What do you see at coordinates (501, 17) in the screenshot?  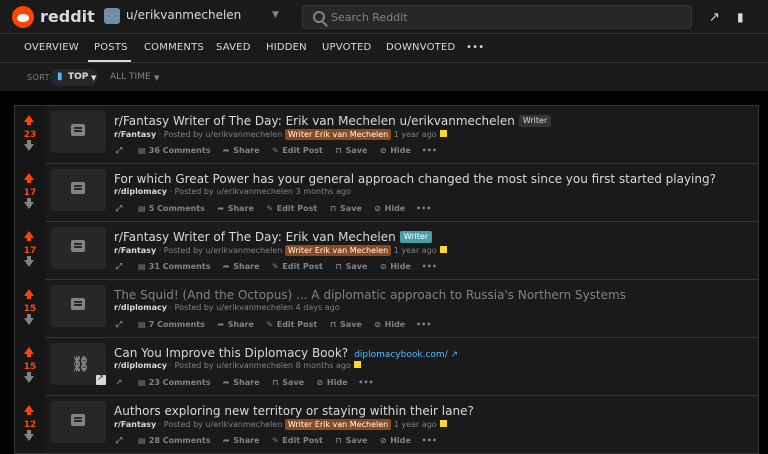 I see `search-input` at bounding box center [501, 17].